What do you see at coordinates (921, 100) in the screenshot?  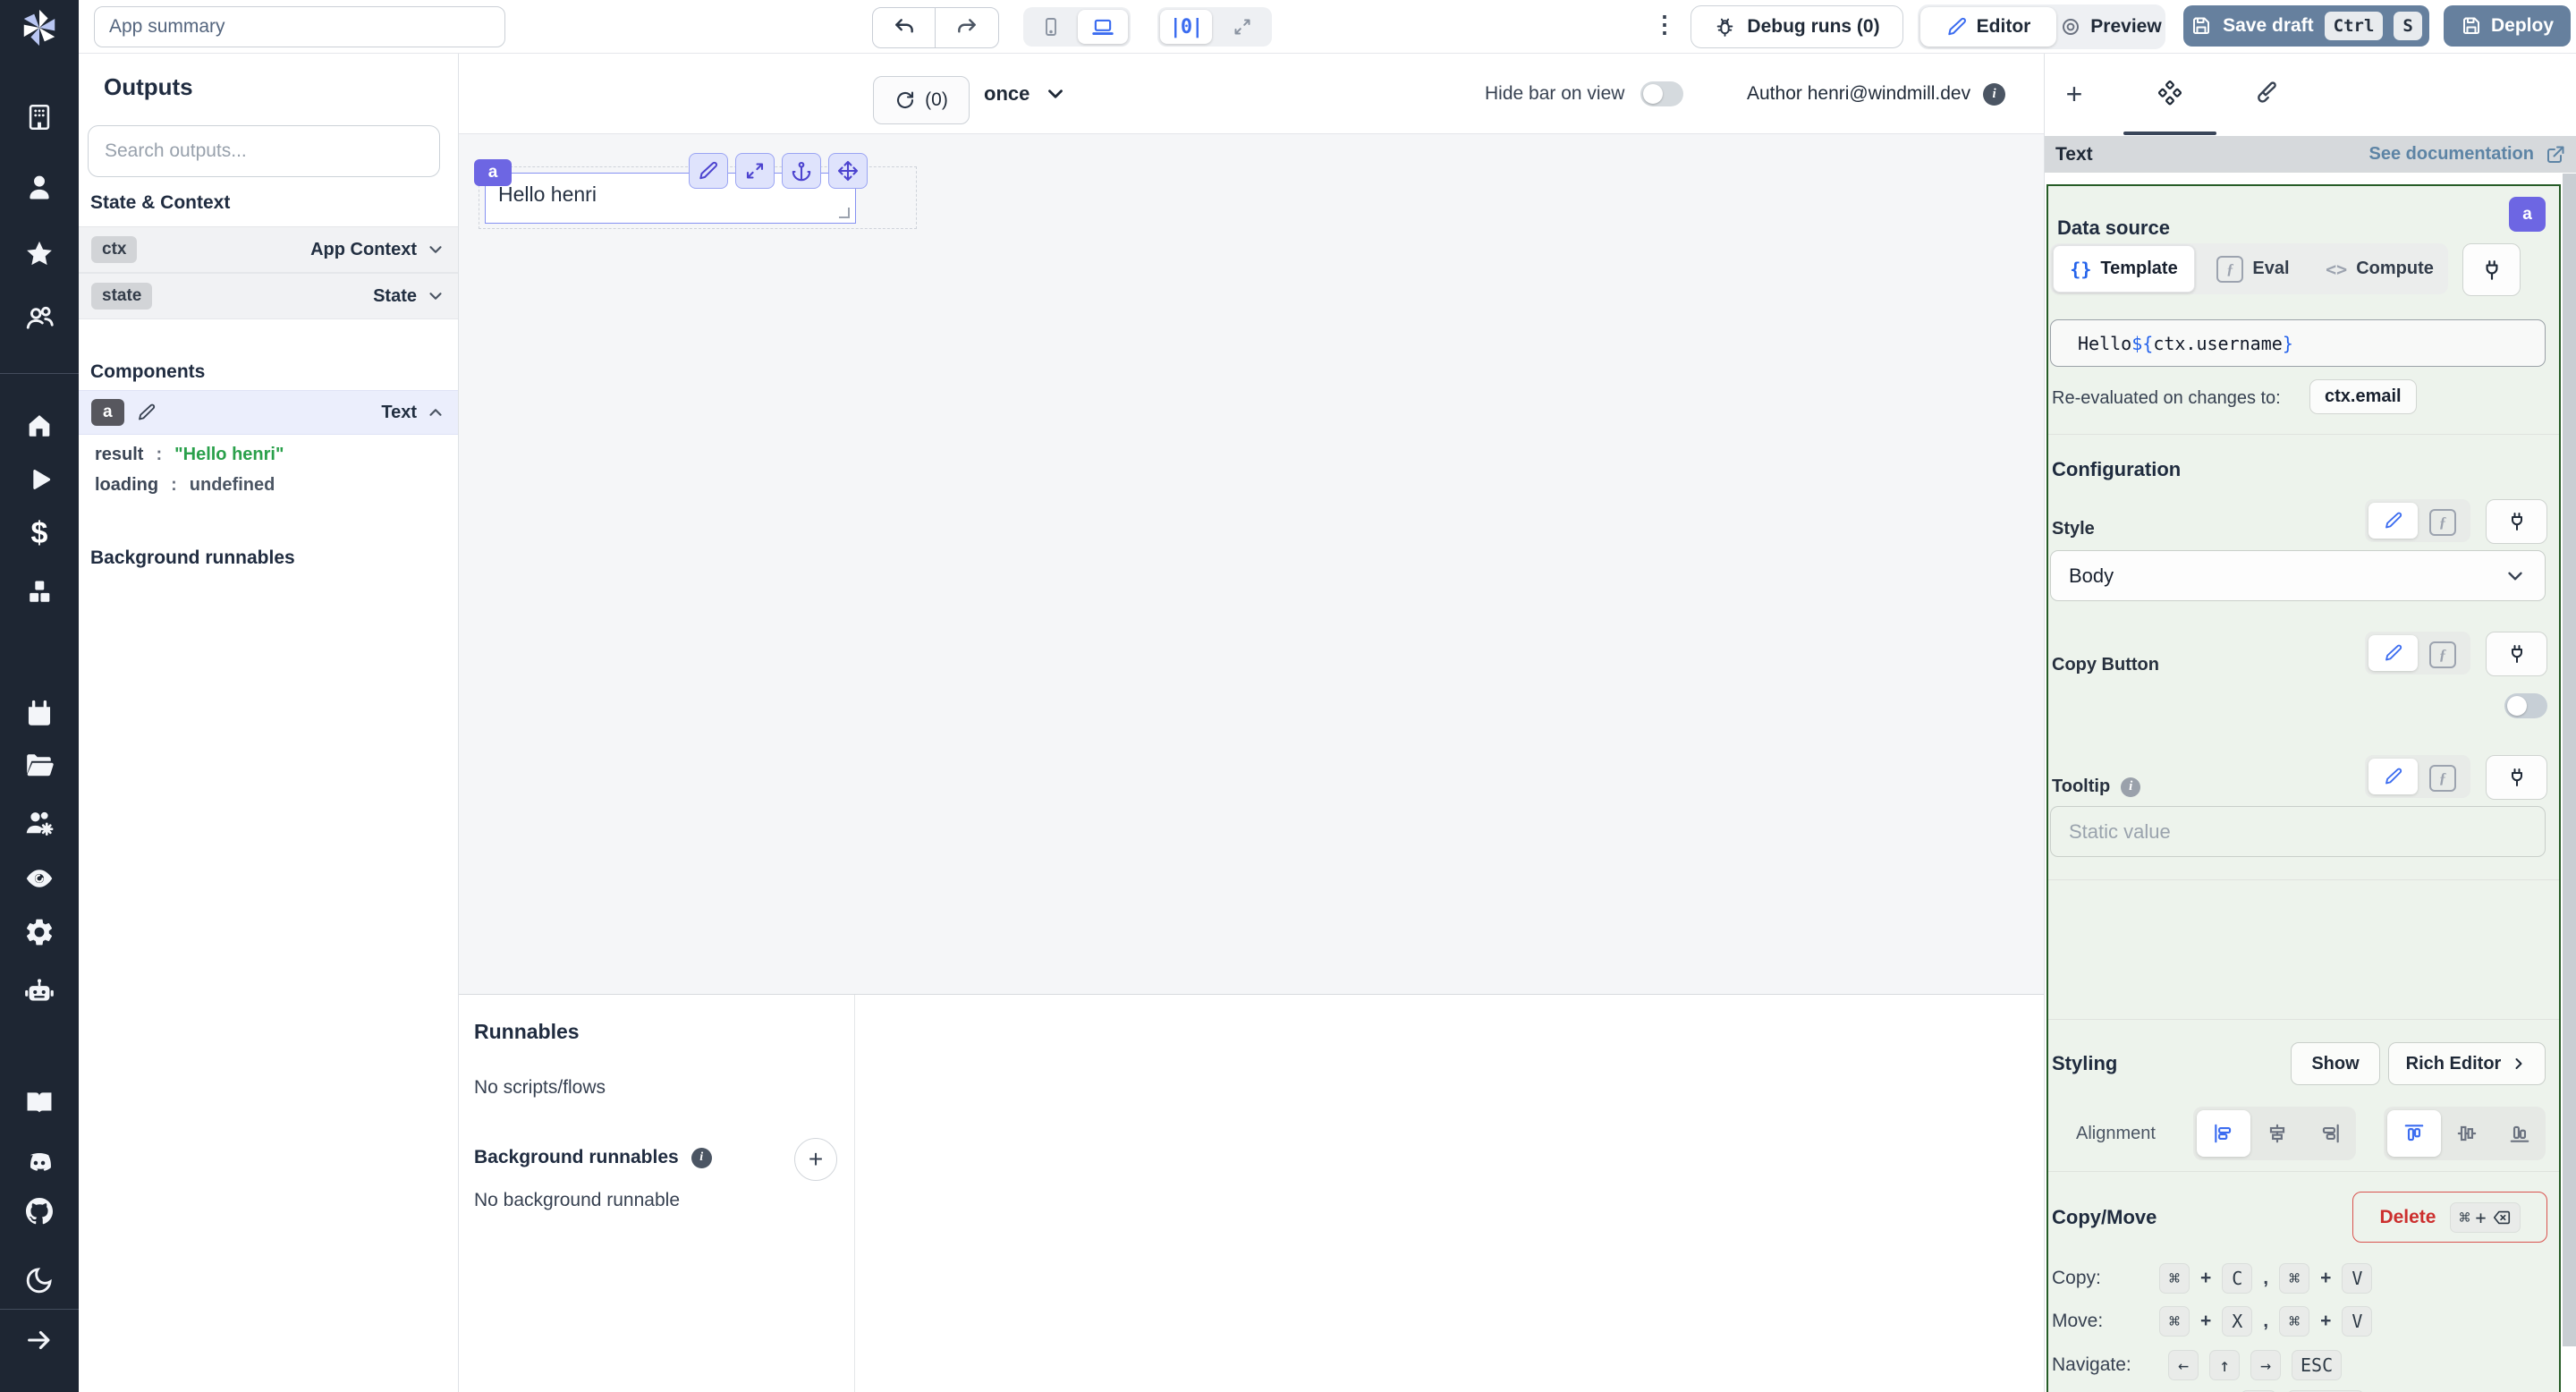 I see `refresh-button: (0)` at bounding box center [921, 100].